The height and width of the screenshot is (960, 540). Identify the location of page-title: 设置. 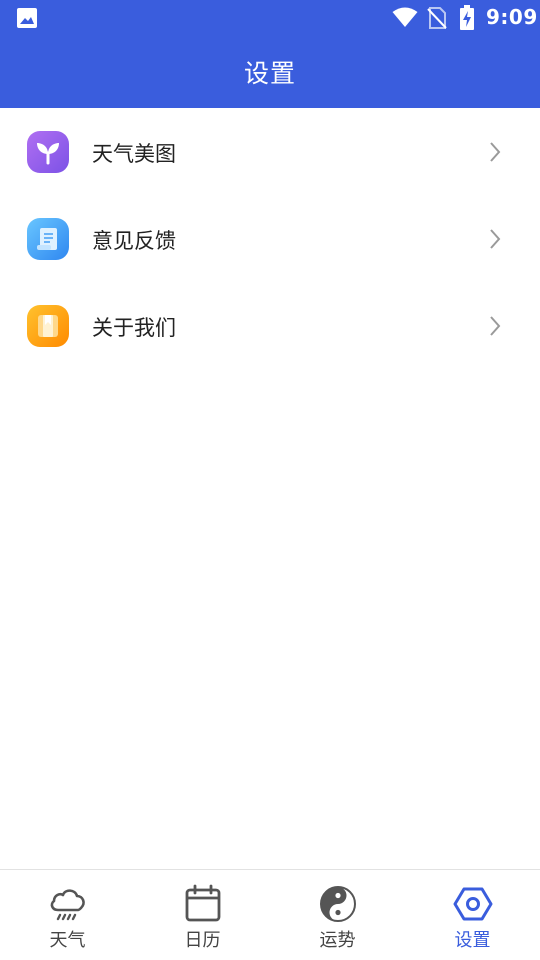
(269, 73).